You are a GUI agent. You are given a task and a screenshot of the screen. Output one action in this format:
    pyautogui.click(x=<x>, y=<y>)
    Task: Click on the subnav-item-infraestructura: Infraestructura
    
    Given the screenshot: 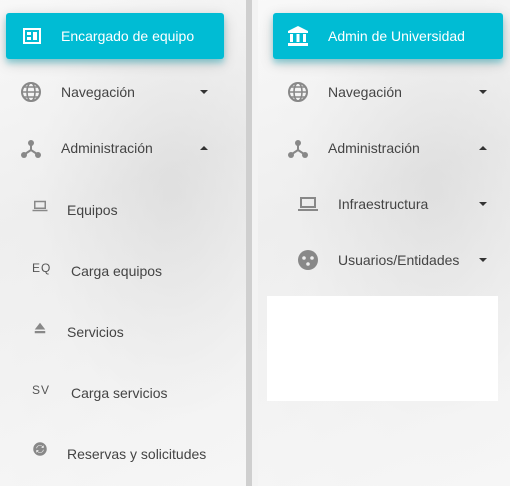 What is the action you would take?
    pyautogui.click(x=384, y=204)
    